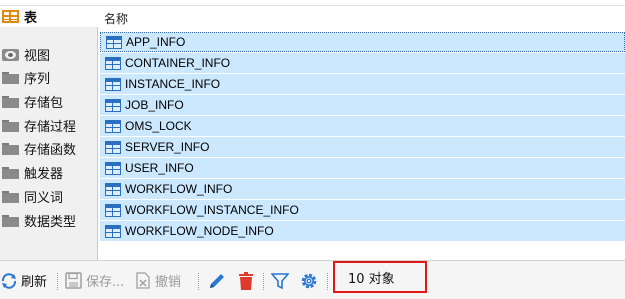 The width and height of the screenshot is (625, 299). I want to click on table-row: USER_INFO, so click(362, 168).